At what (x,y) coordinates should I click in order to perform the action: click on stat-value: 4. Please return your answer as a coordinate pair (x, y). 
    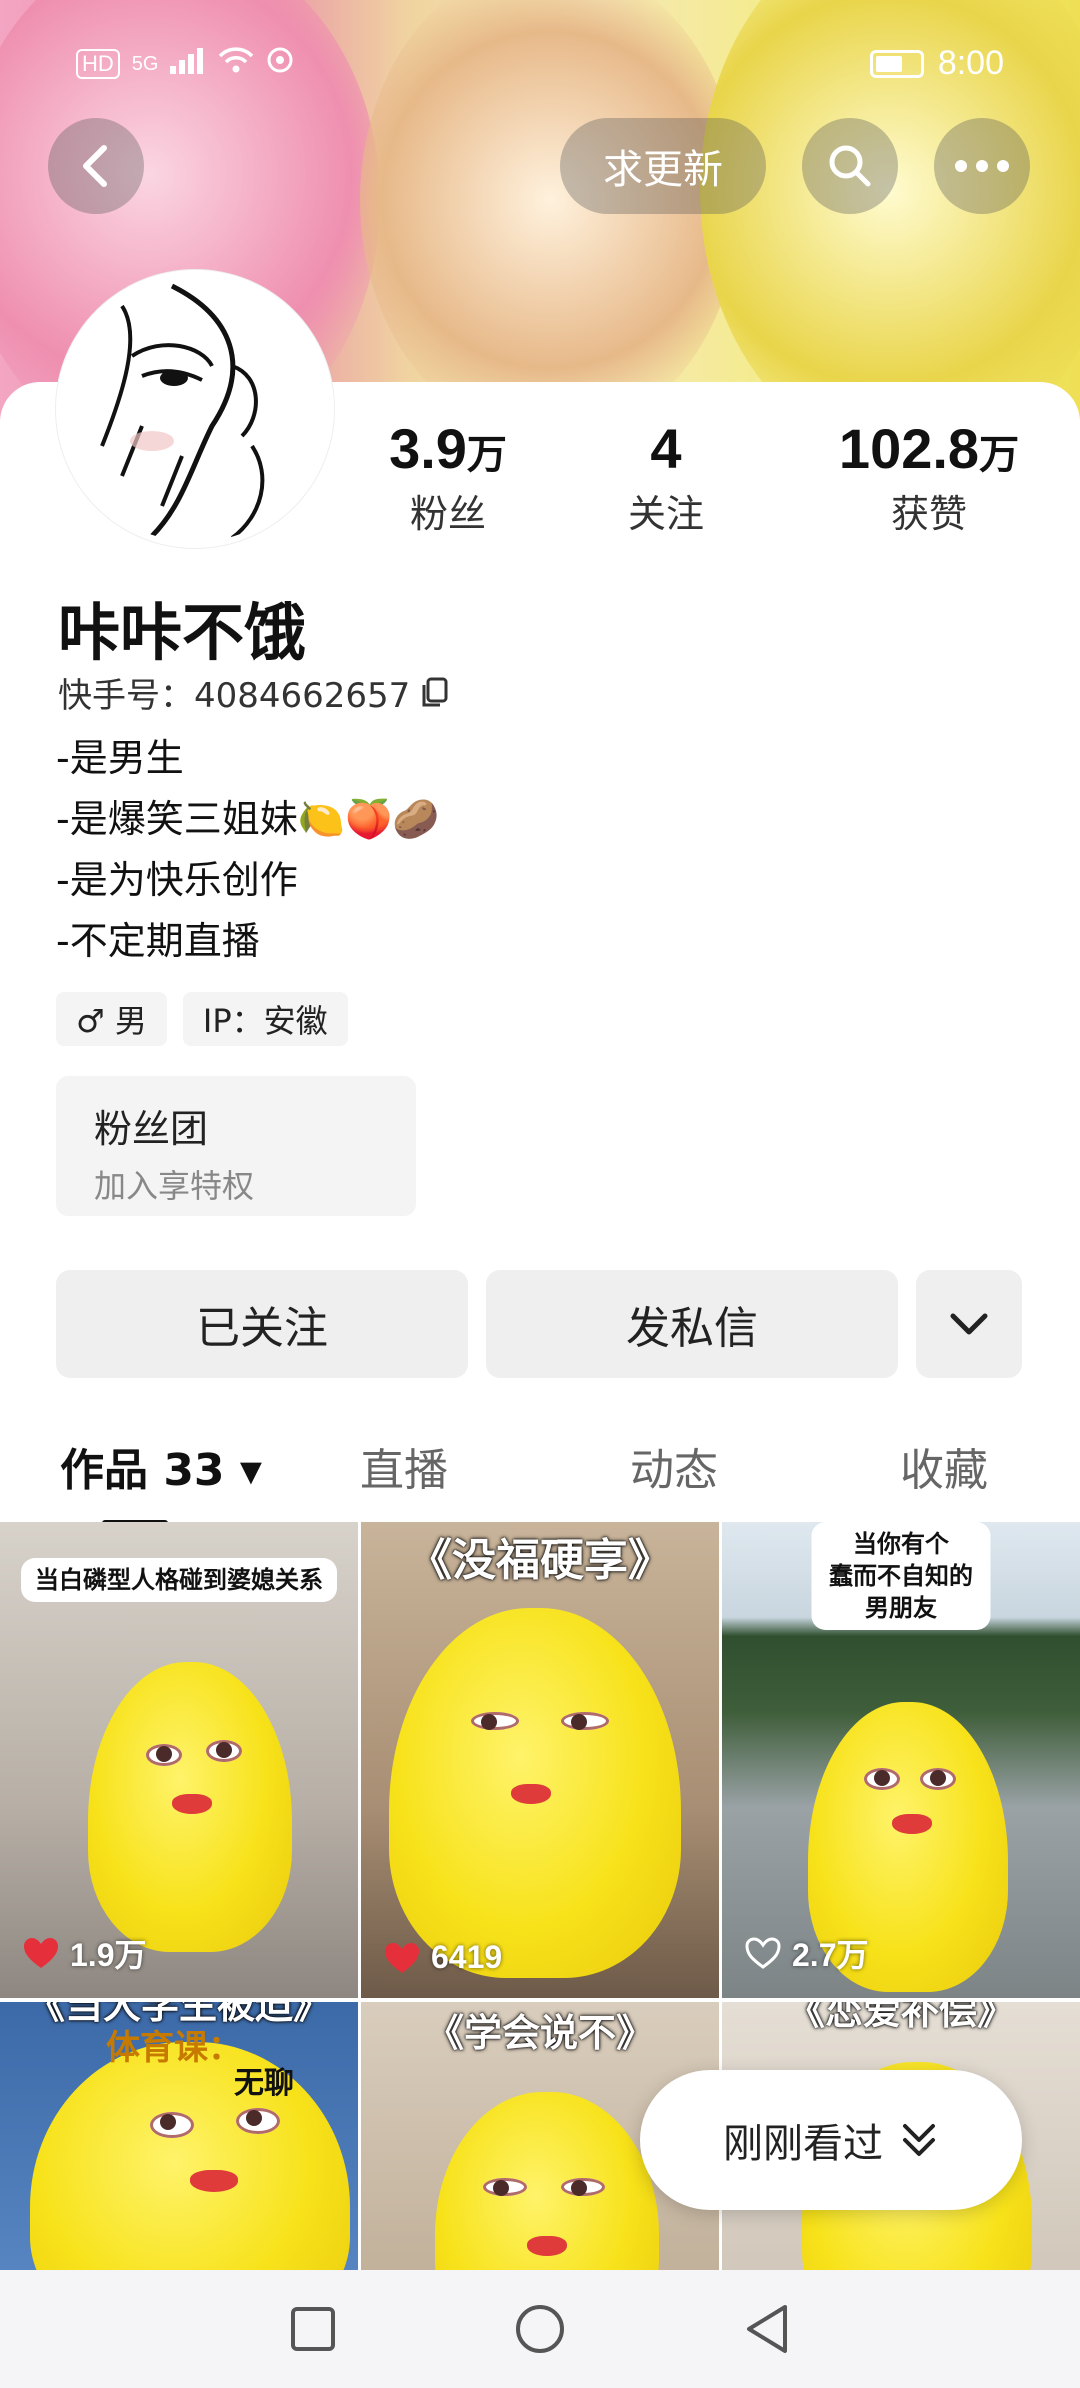
    Looking at the image, I should click on (666, 448).